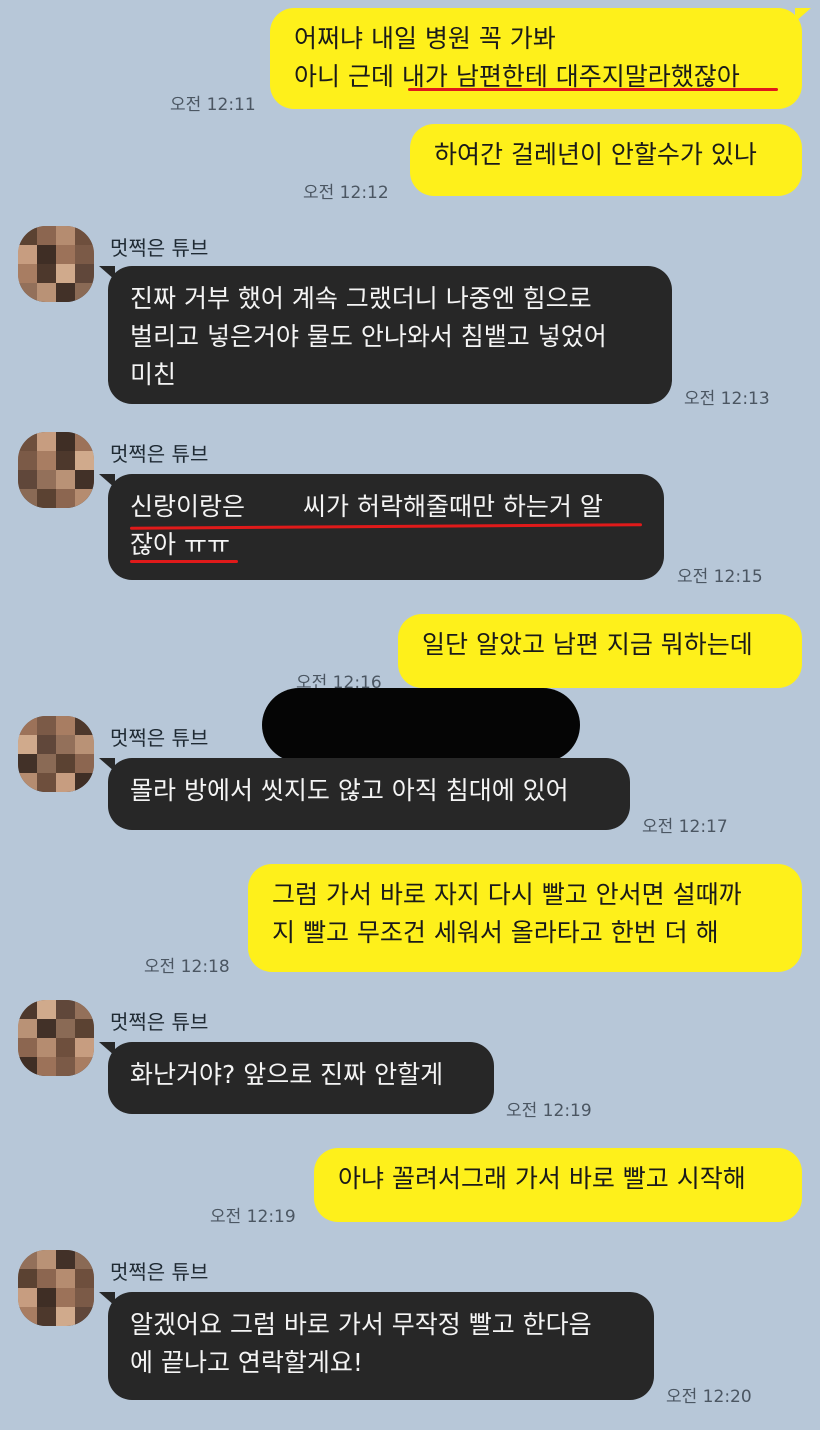 Image resolution: width=820 pixels, height=1430 pixels. I want to click on timestamp: 오전 12:18, so click(187, 967).